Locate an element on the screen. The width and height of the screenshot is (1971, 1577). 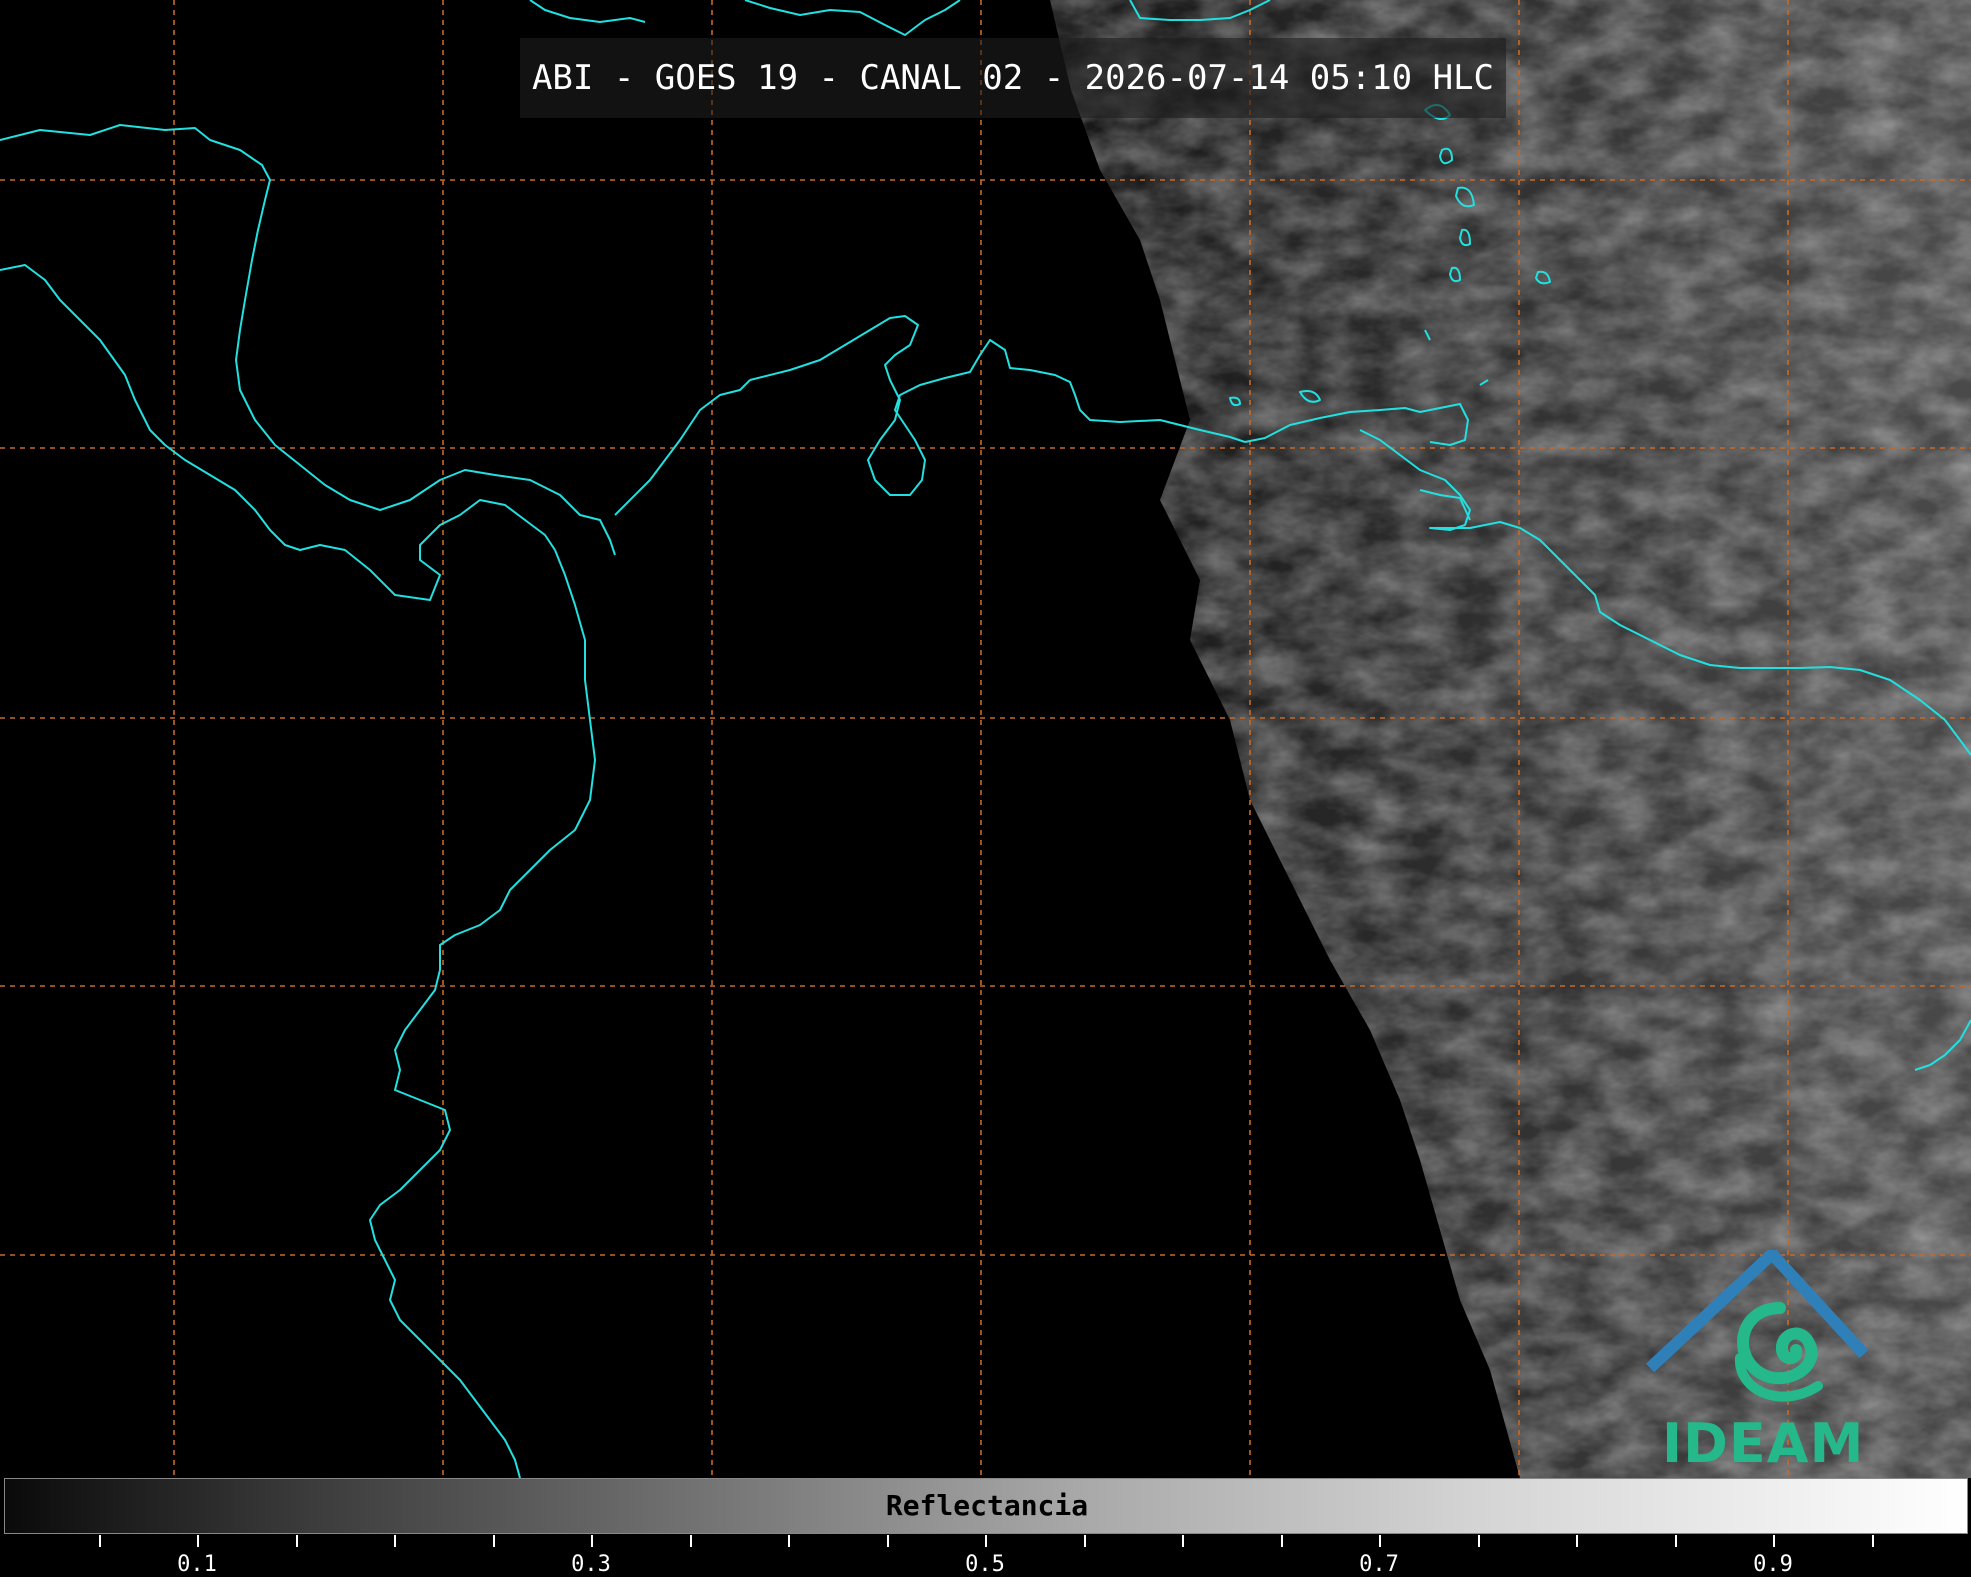
ideam-logo: IDEAM is located at coordinates (1760, 1360).